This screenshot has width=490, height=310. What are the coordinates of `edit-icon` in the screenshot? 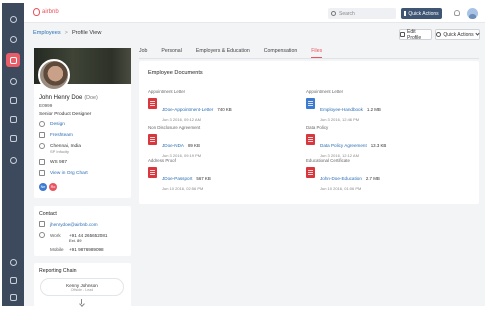 It's located at (402, 34).